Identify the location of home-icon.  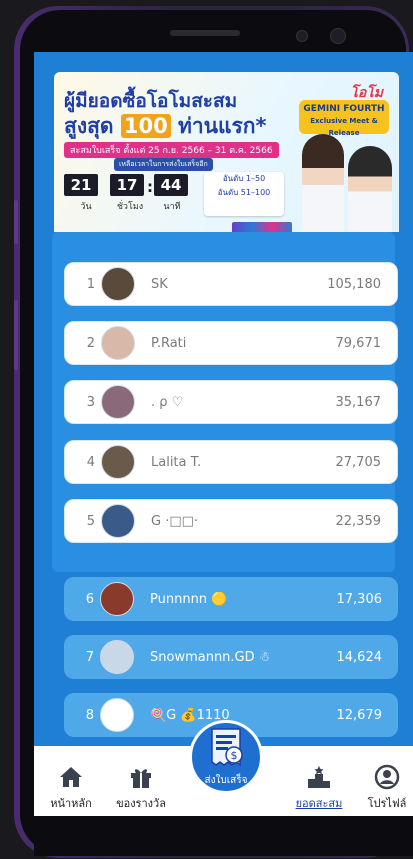
(71, 777).